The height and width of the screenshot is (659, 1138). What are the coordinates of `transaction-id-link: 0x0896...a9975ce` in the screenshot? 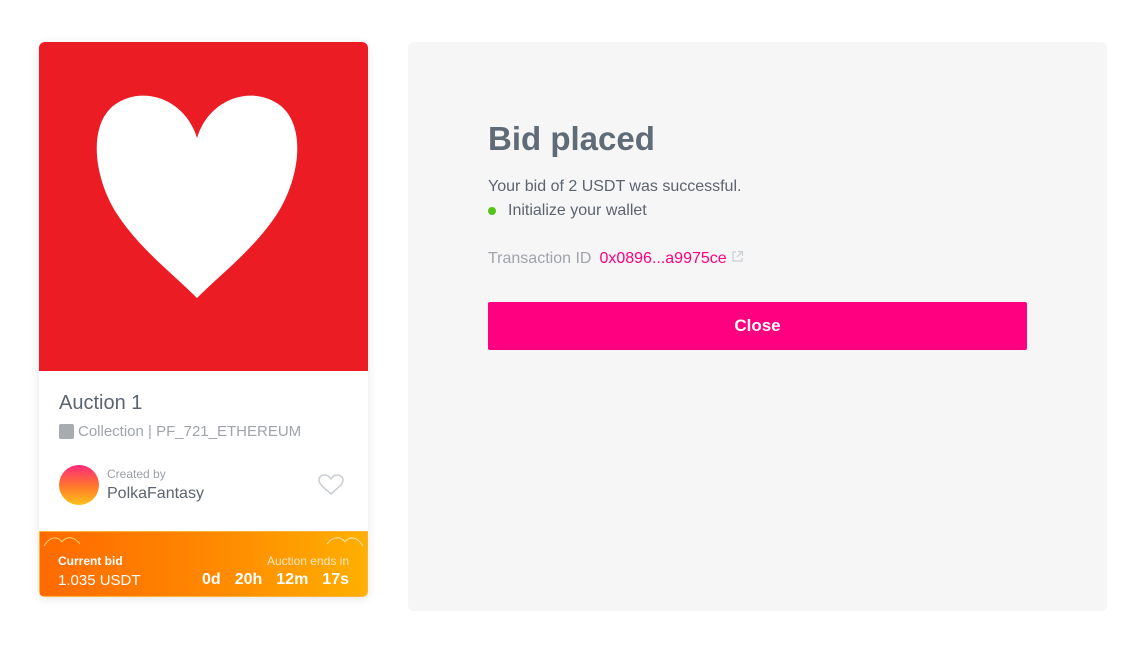 It's located at (662, 259).